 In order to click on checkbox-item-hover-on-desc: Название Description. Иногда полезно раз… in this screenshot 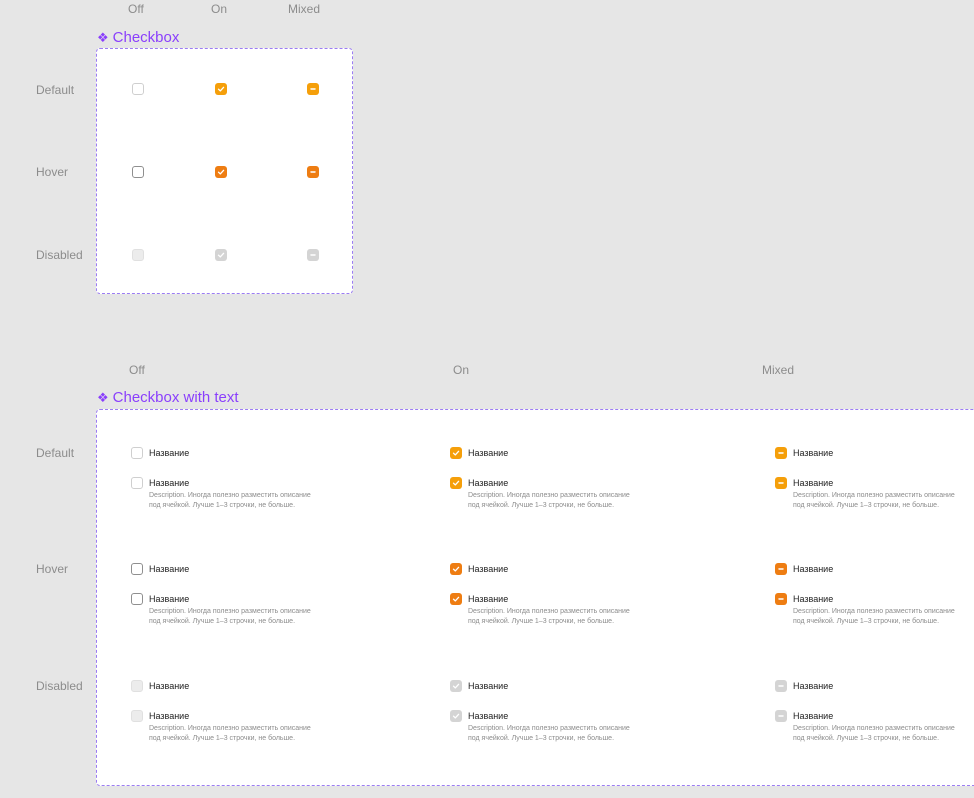, I will do `click(584, 609)`.